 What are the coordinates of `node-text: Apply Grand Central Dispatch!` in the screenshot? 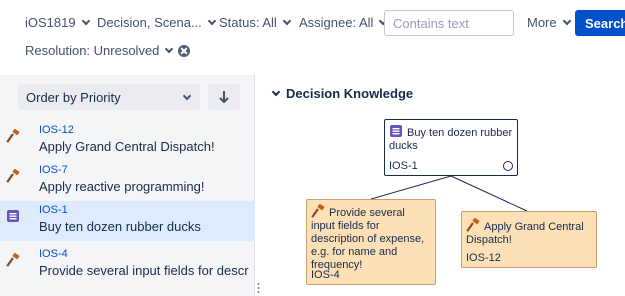 It's located at (525, 233).